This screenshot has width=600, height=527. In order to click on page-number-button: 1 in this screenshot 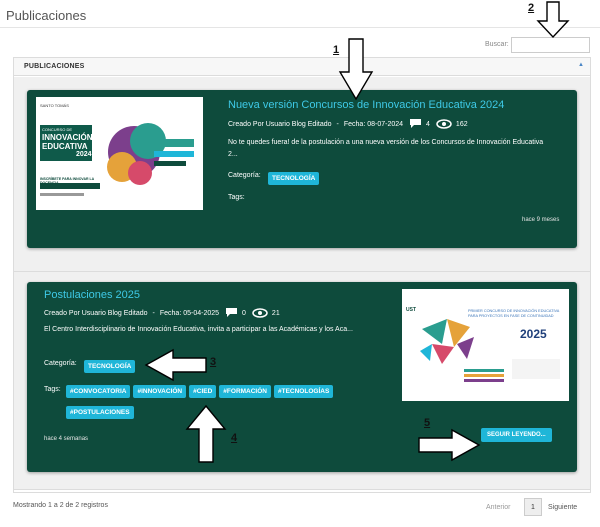, I will do `click(533, 507)`.